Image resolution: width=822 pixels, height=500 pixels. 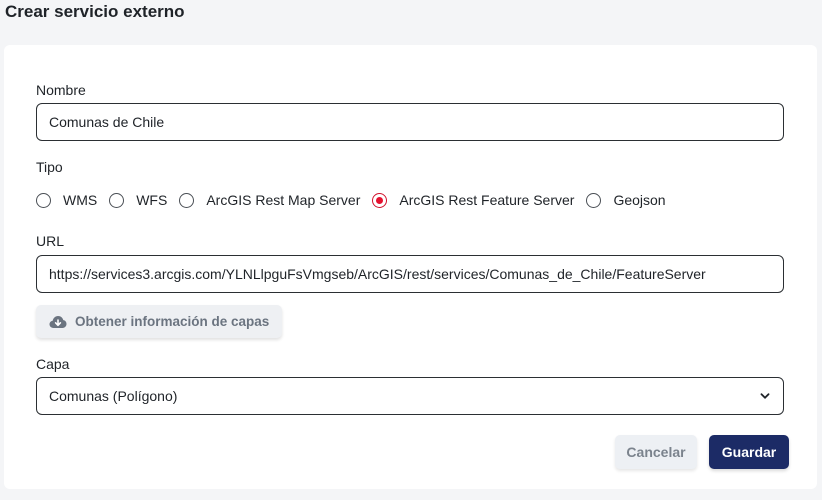 I want to click on radio-arcgis-map-server-circle, so click(x=187, y=200).